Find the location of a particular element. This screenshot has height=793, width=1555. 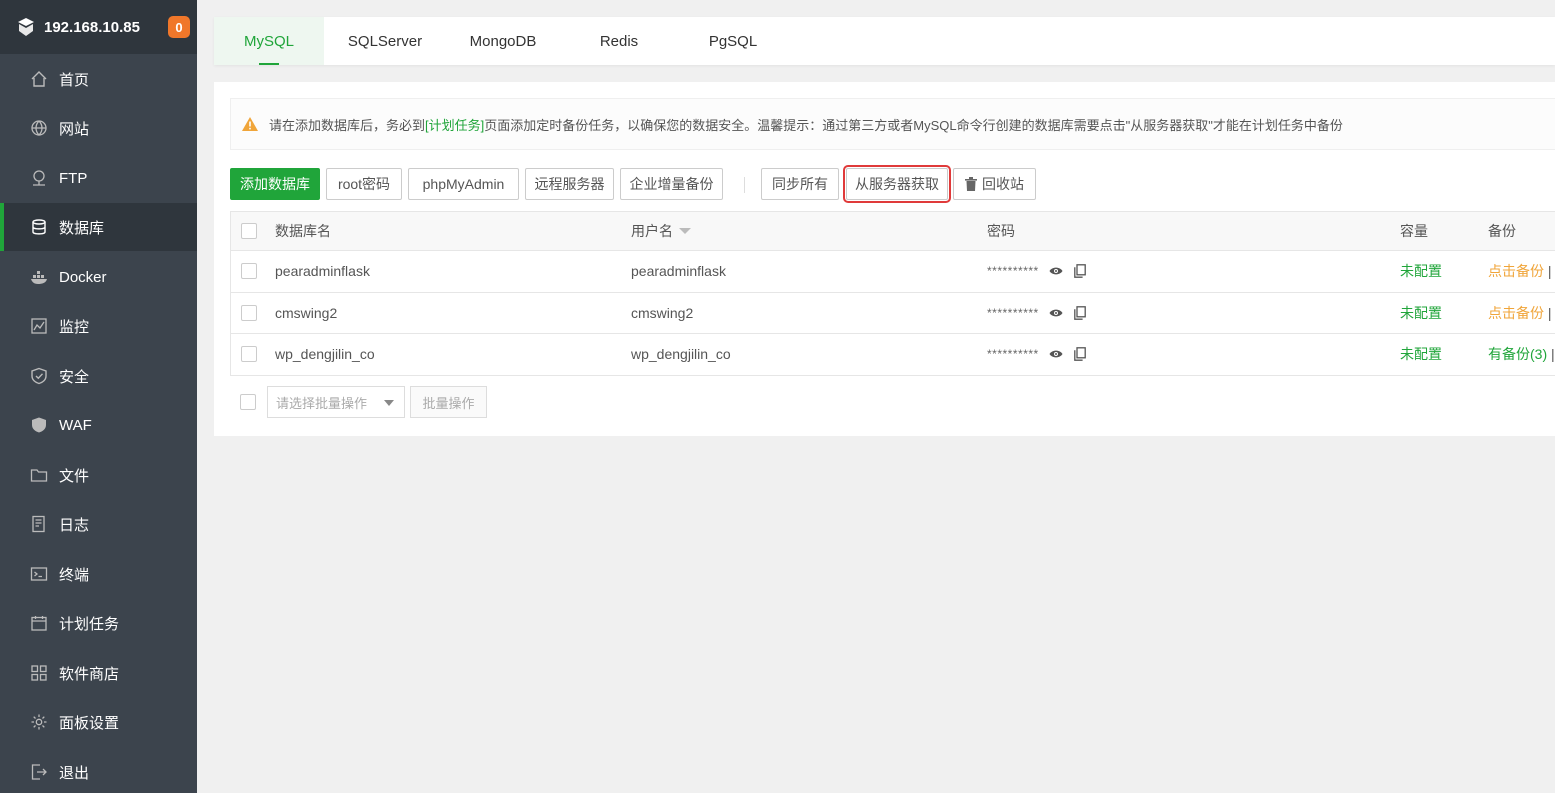

db-name: pearadminflask is located at coordinates (322, 271).